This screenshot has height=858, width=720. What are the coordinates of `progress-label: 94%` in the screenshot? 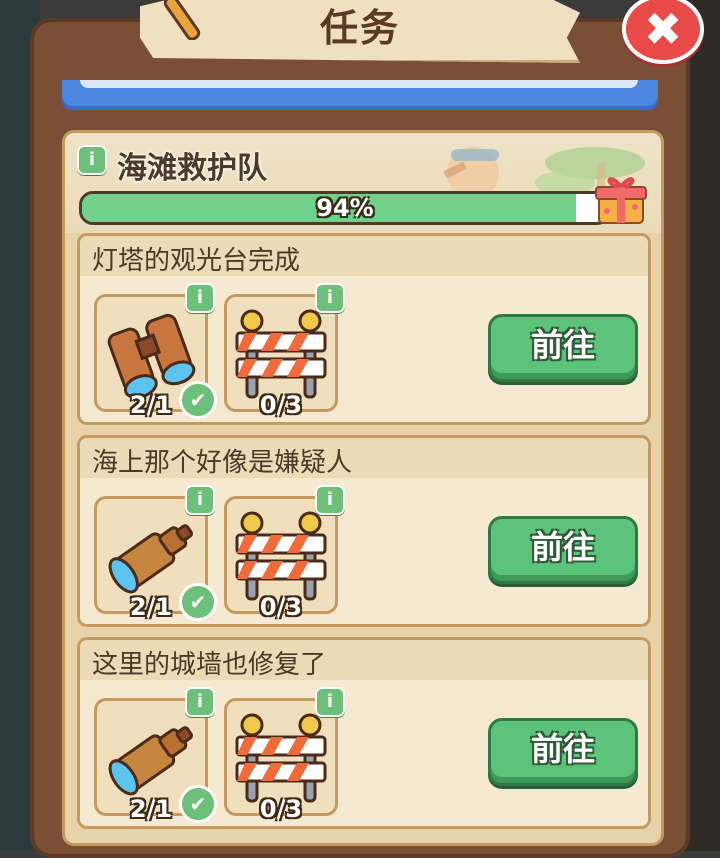 It's located at (345, 208).